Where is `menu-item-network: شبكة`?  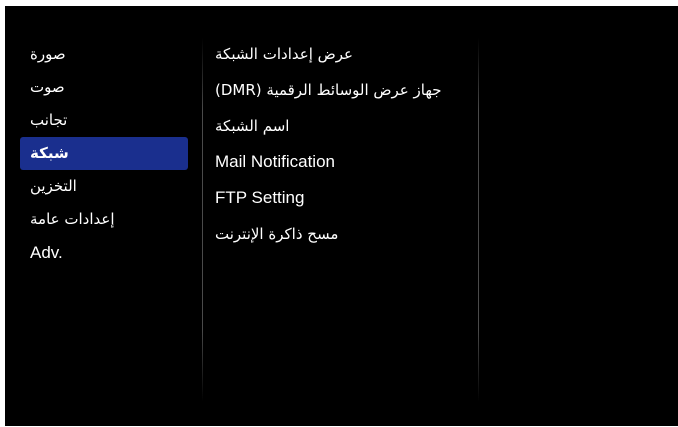 menu-item-network: شبكة is located at coordinates (104, 153).